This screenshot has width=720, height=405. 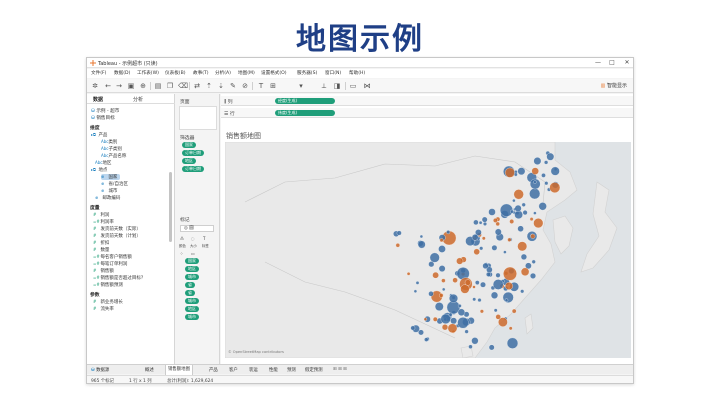 What do you see at coordinates (148, 73) in the screenshot?
I see `menu-worksheet: 工作表(W)` at bounding box center [148, 73].